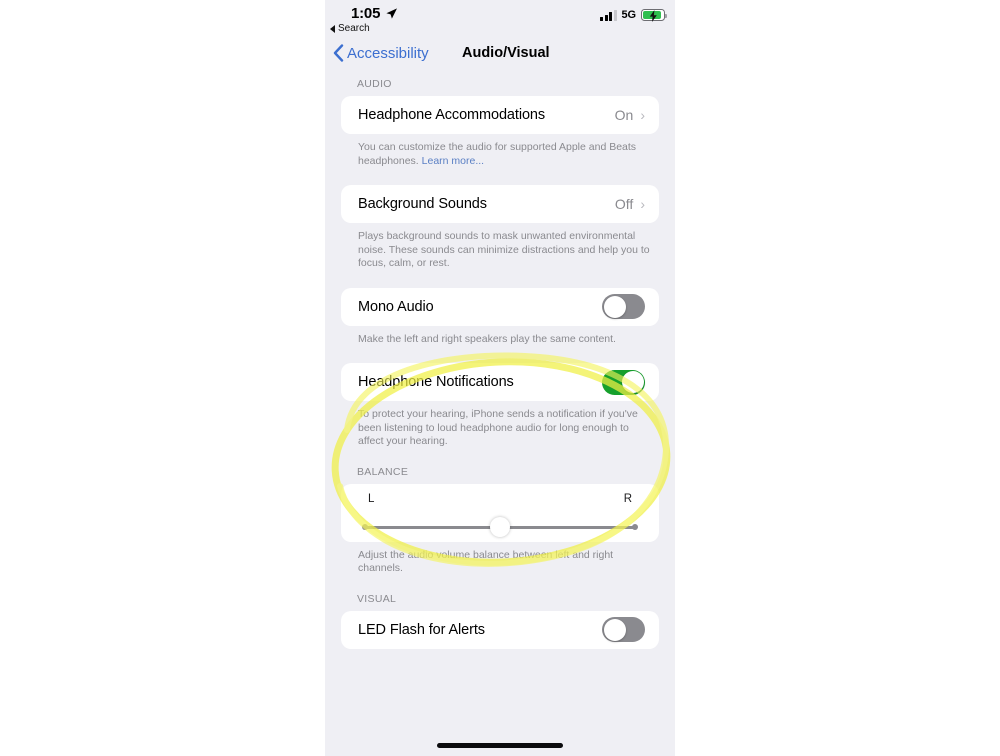 Image resolution: width=1000 pixels, height=756 pixels. I want to click on status-time: 1:05, so click(366, 13).